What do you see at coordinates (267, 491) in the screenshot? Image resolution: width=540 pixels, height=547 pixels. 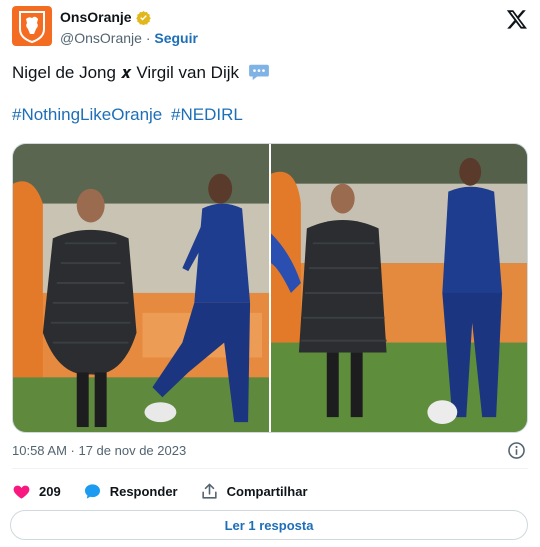 I see `share-label: Compartilhar` at bounding box center [267, 491].